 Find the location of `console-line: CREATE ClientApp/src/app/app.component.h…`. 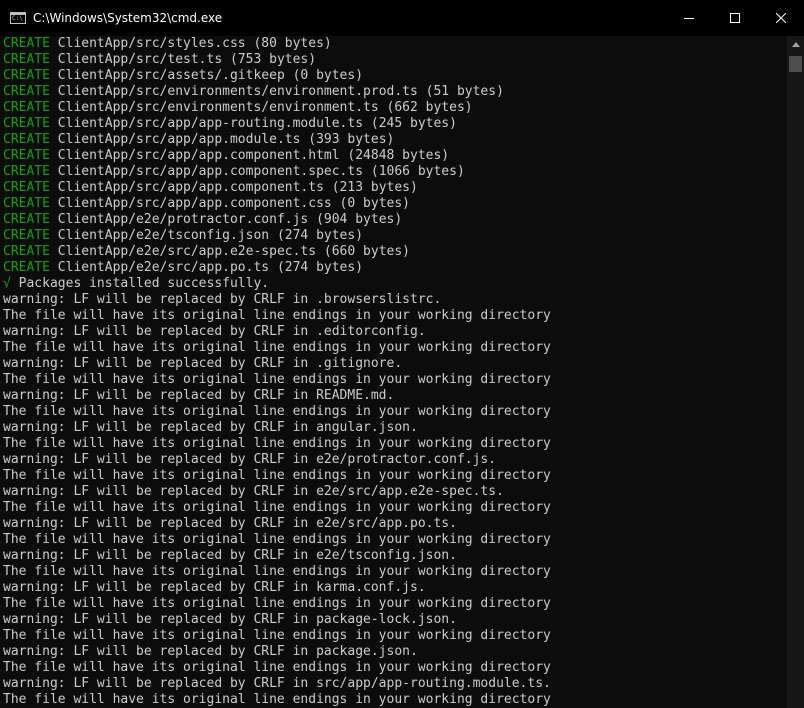

console-line: CREATE ClientApp/src/app/app.component.h… is located at coordinates (226, 156).